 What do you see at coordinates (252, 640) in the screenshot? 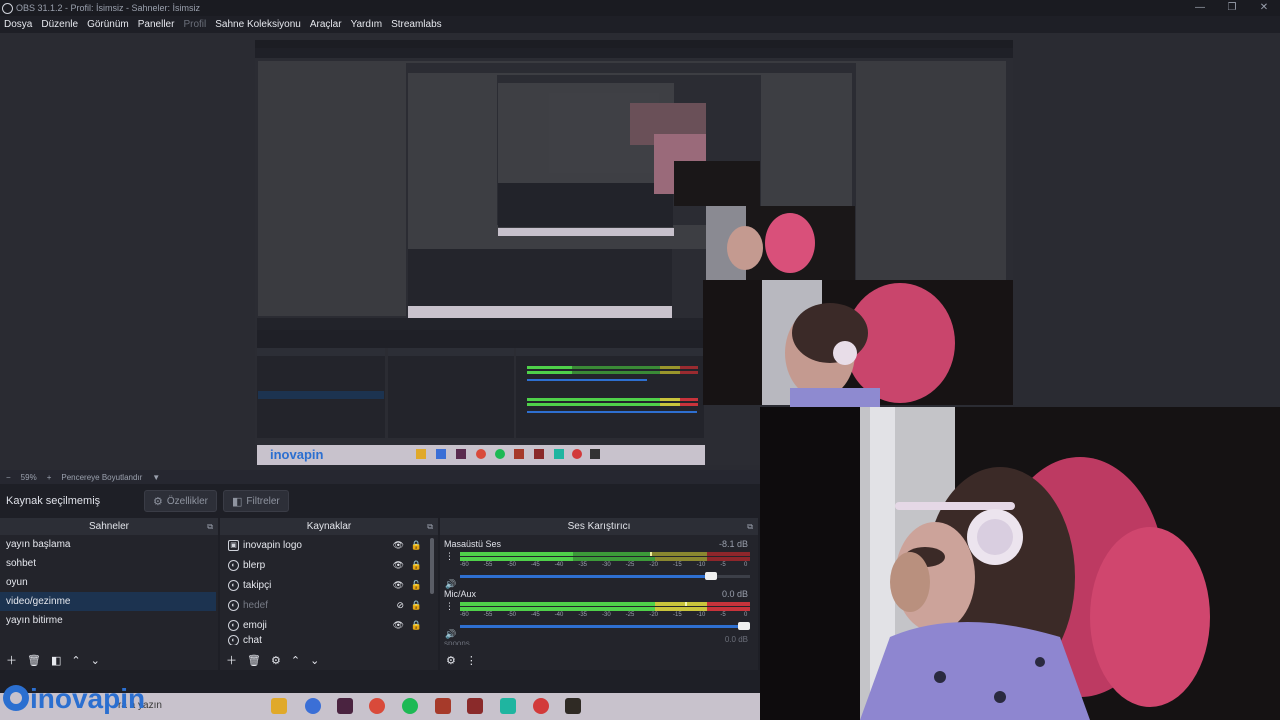
I see `source-label: chat` at bounding box center [252, 640].